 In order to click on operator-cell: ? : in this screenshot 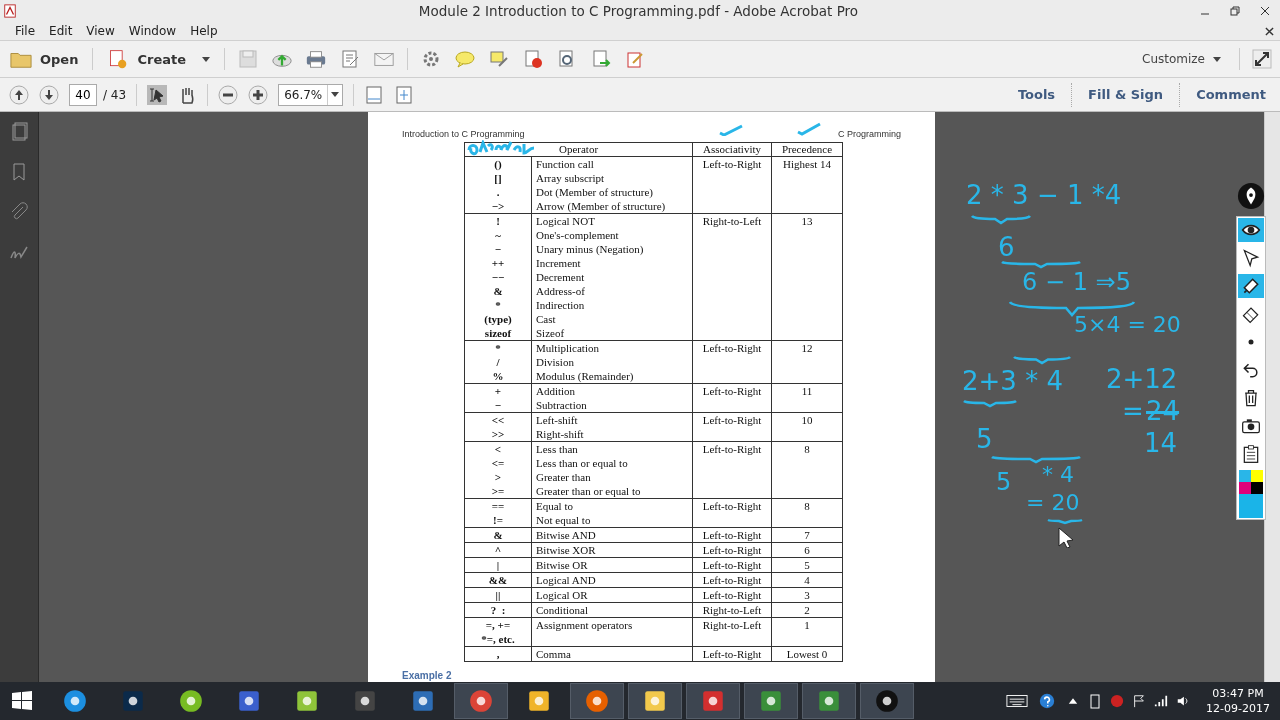, I will do `click(498, 610)`.